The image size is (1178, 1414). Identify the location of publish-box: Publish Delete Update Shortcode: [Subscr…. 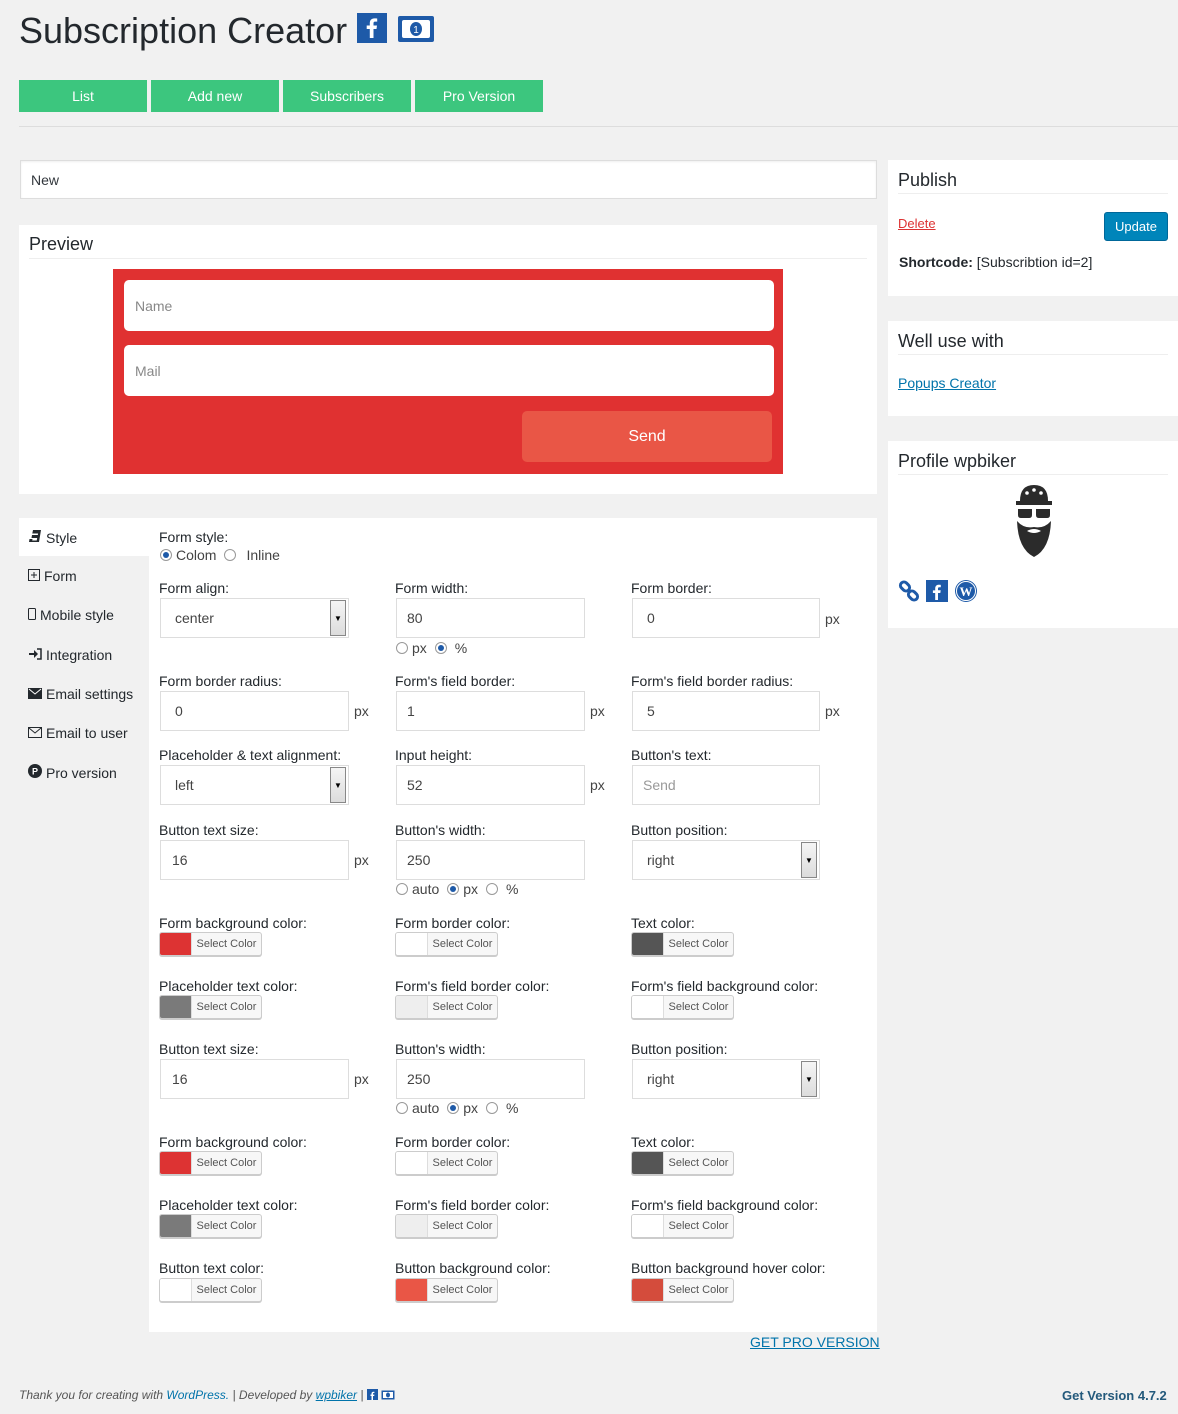
(1033, 228).